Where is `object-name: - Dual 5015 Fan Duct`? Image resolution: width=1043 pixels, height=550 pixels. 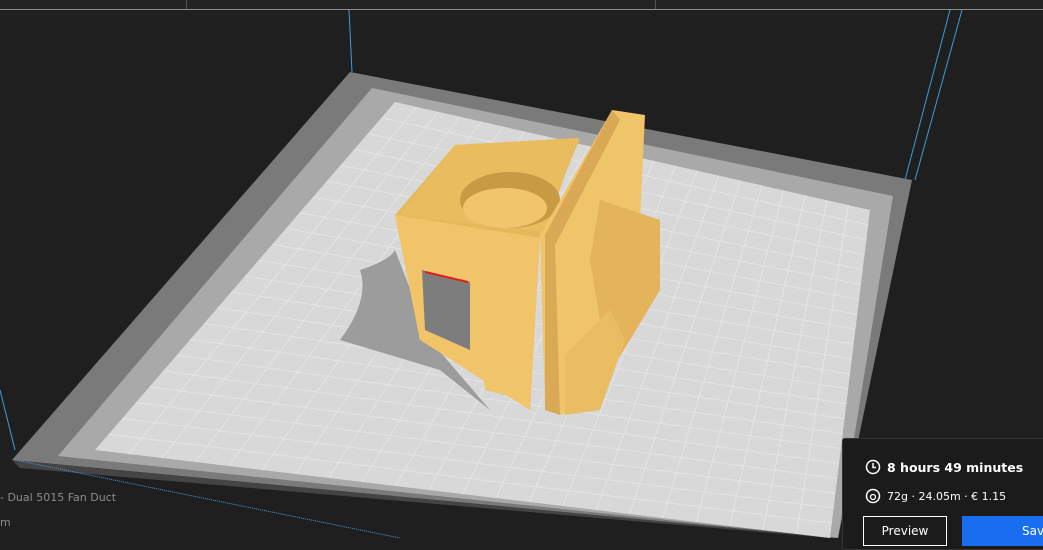 object-name: - Dual 5015 Fan Duct is located at coordinates (58, 497).